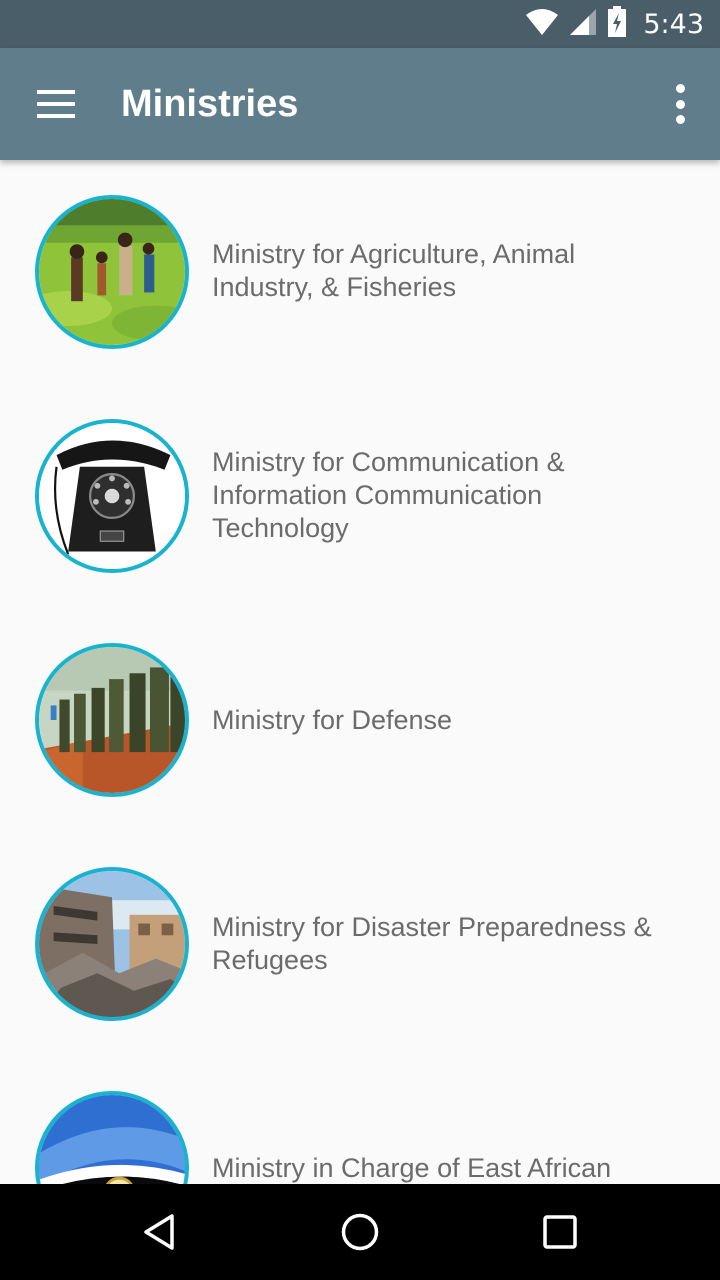  I want to click on home-icon, so click(360, 1232).